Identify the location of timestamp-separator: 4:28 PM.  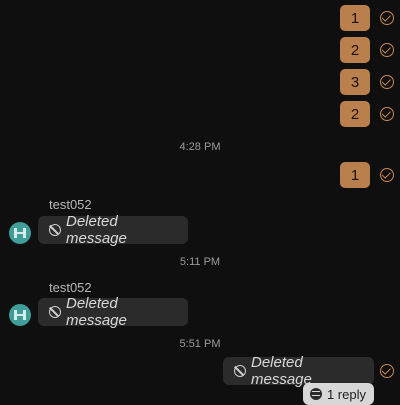
(200, 147).